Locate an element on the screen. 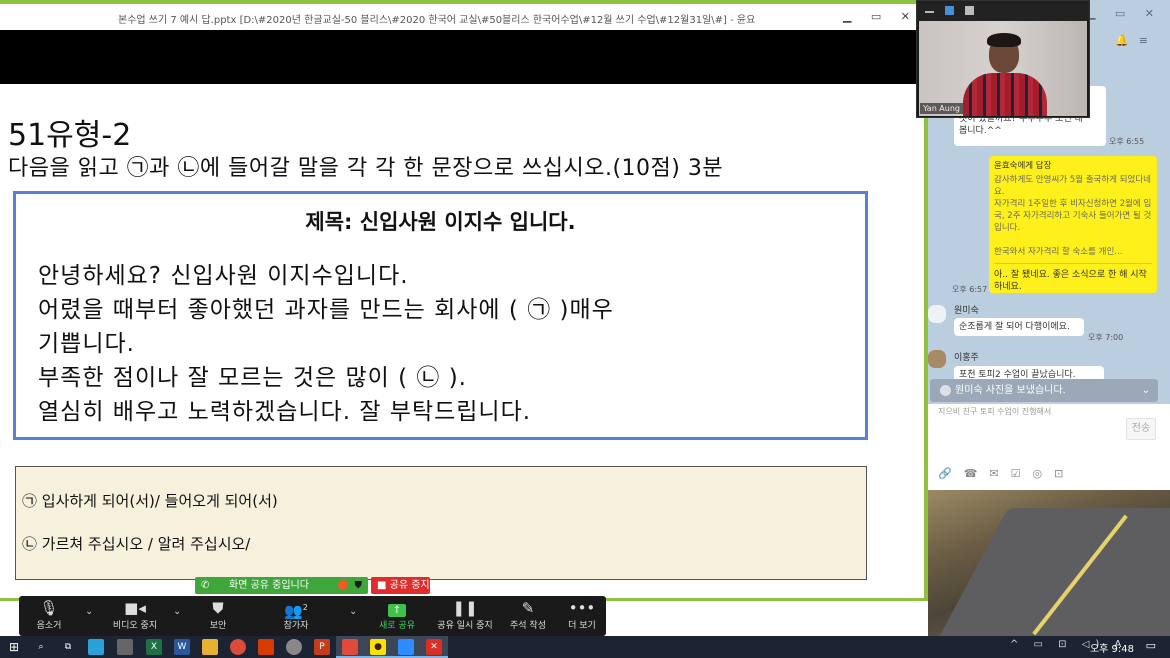 The height and width of the screenshot is (658, 1170). chat-bubble: 순조롭게 잘 되어 다행이에요. is located at coordinates (1019, 327).